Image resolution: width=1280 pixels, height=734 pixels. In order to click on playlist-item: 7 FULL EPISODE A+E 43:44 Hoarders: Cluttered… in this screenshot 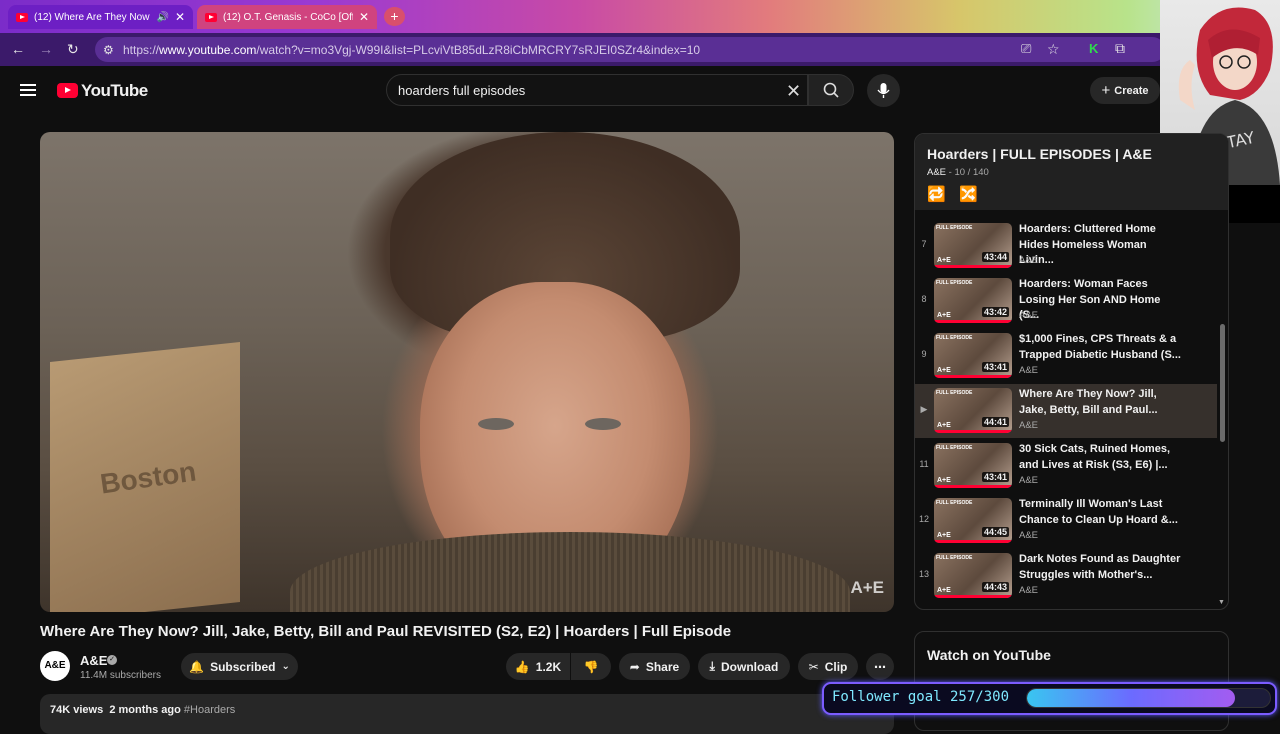, I will do `click(1066, 246)`.